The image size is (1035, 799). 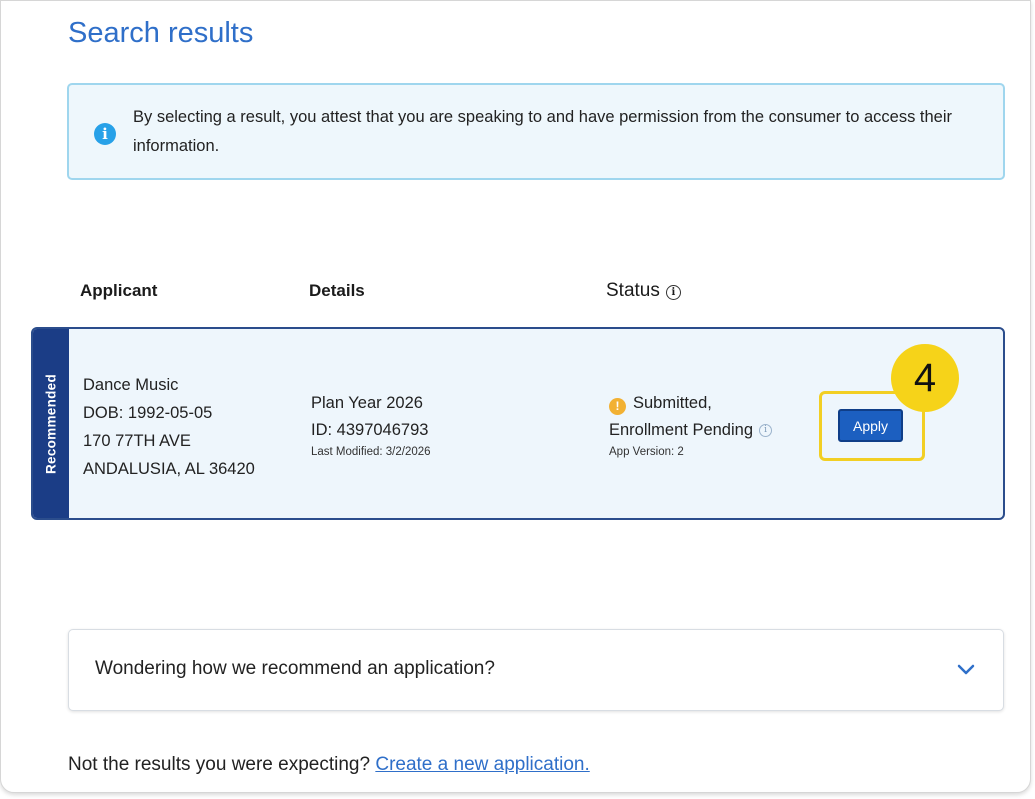 What do you see at coordinates (672, 403) in the screenshot?
I see `status-line1: Submitted,` at bounding box center [672, 403].